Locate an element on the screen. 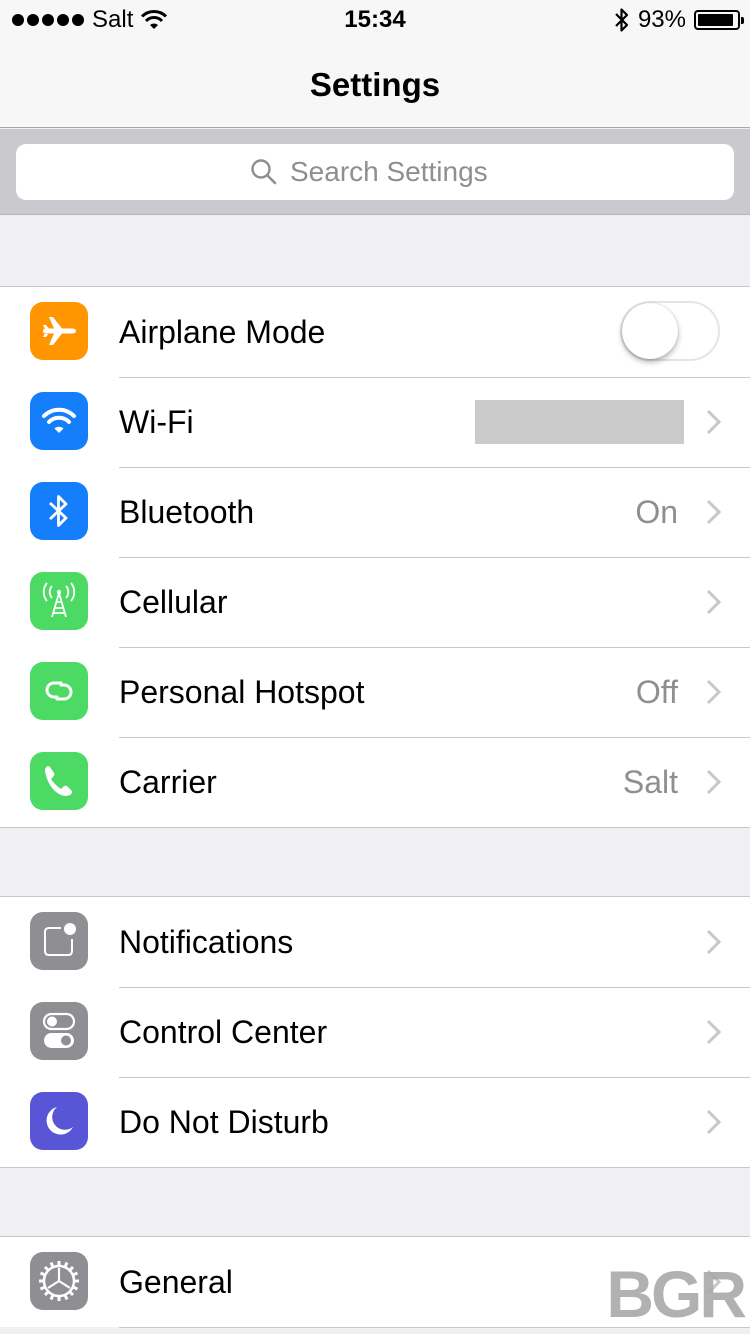  wifi-network-value-redacted is located at coordinates (579, 422).